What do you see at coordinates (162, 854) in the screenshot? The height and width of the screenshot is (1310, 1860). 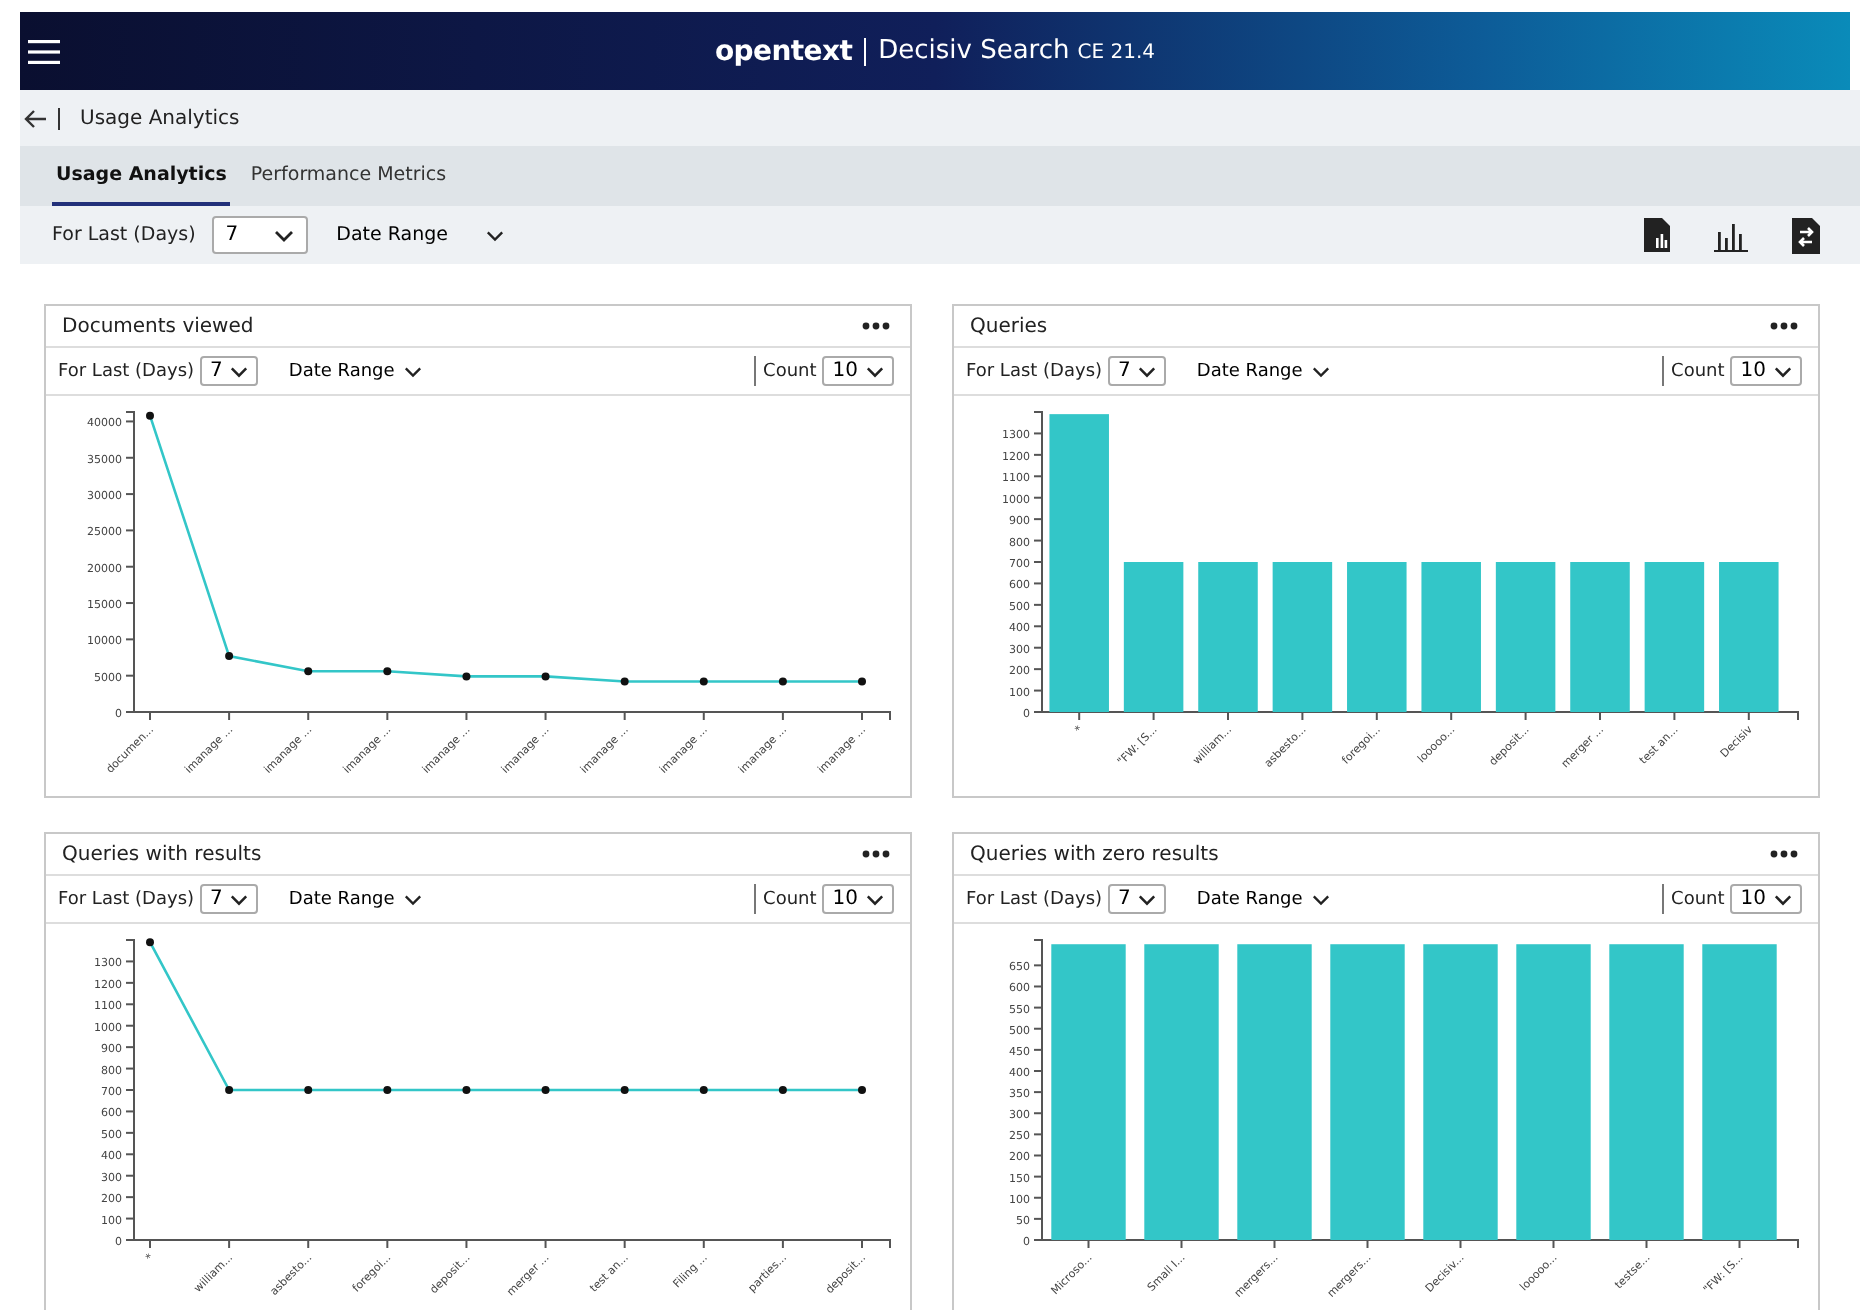 I see `panel-title: Queries with results` at bounding box center [162, 854].